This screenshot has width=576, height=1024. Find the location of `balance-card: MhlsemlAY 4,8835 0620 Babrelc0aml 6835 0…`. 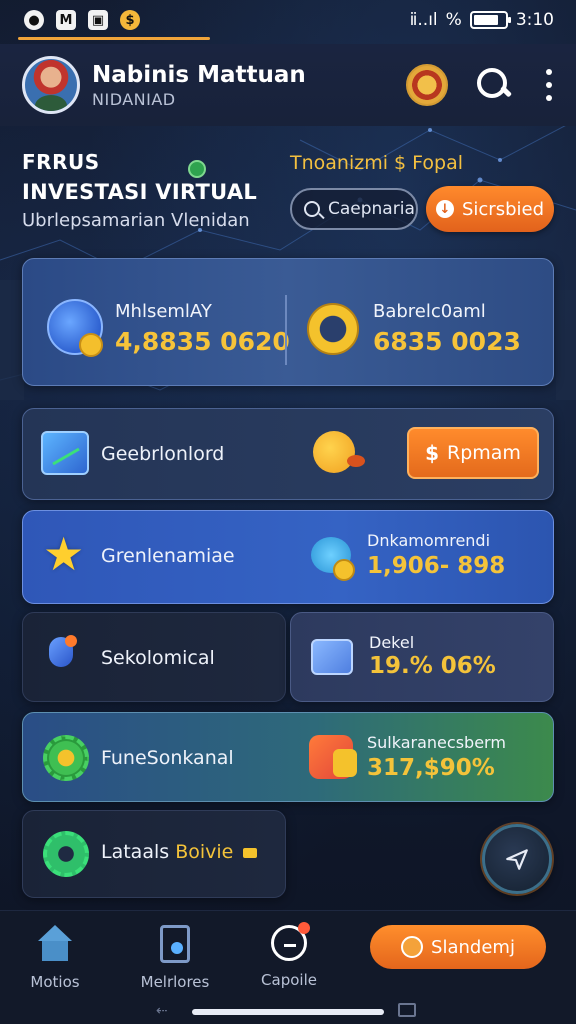

balance-card: MhlsemlAY 4,8835 0620 Babrelc0aml 6835 0… is located at coordinates (288, 322).